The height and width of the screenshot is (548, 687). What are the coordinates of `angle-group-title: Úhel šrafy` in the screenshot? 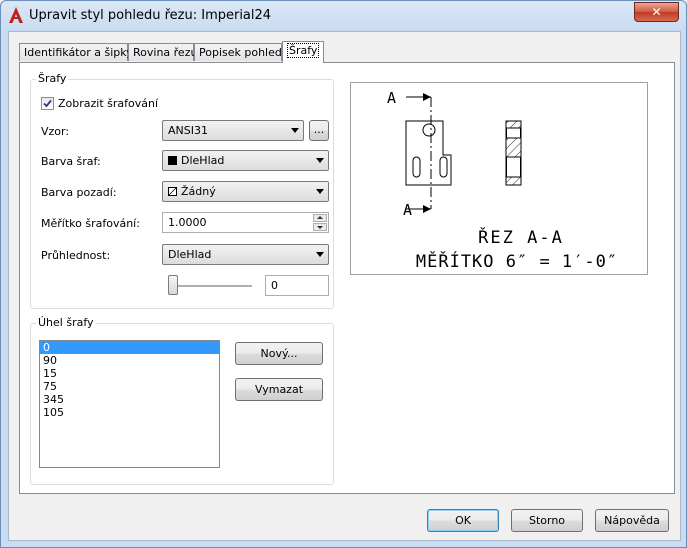 It's located at (66, 322).